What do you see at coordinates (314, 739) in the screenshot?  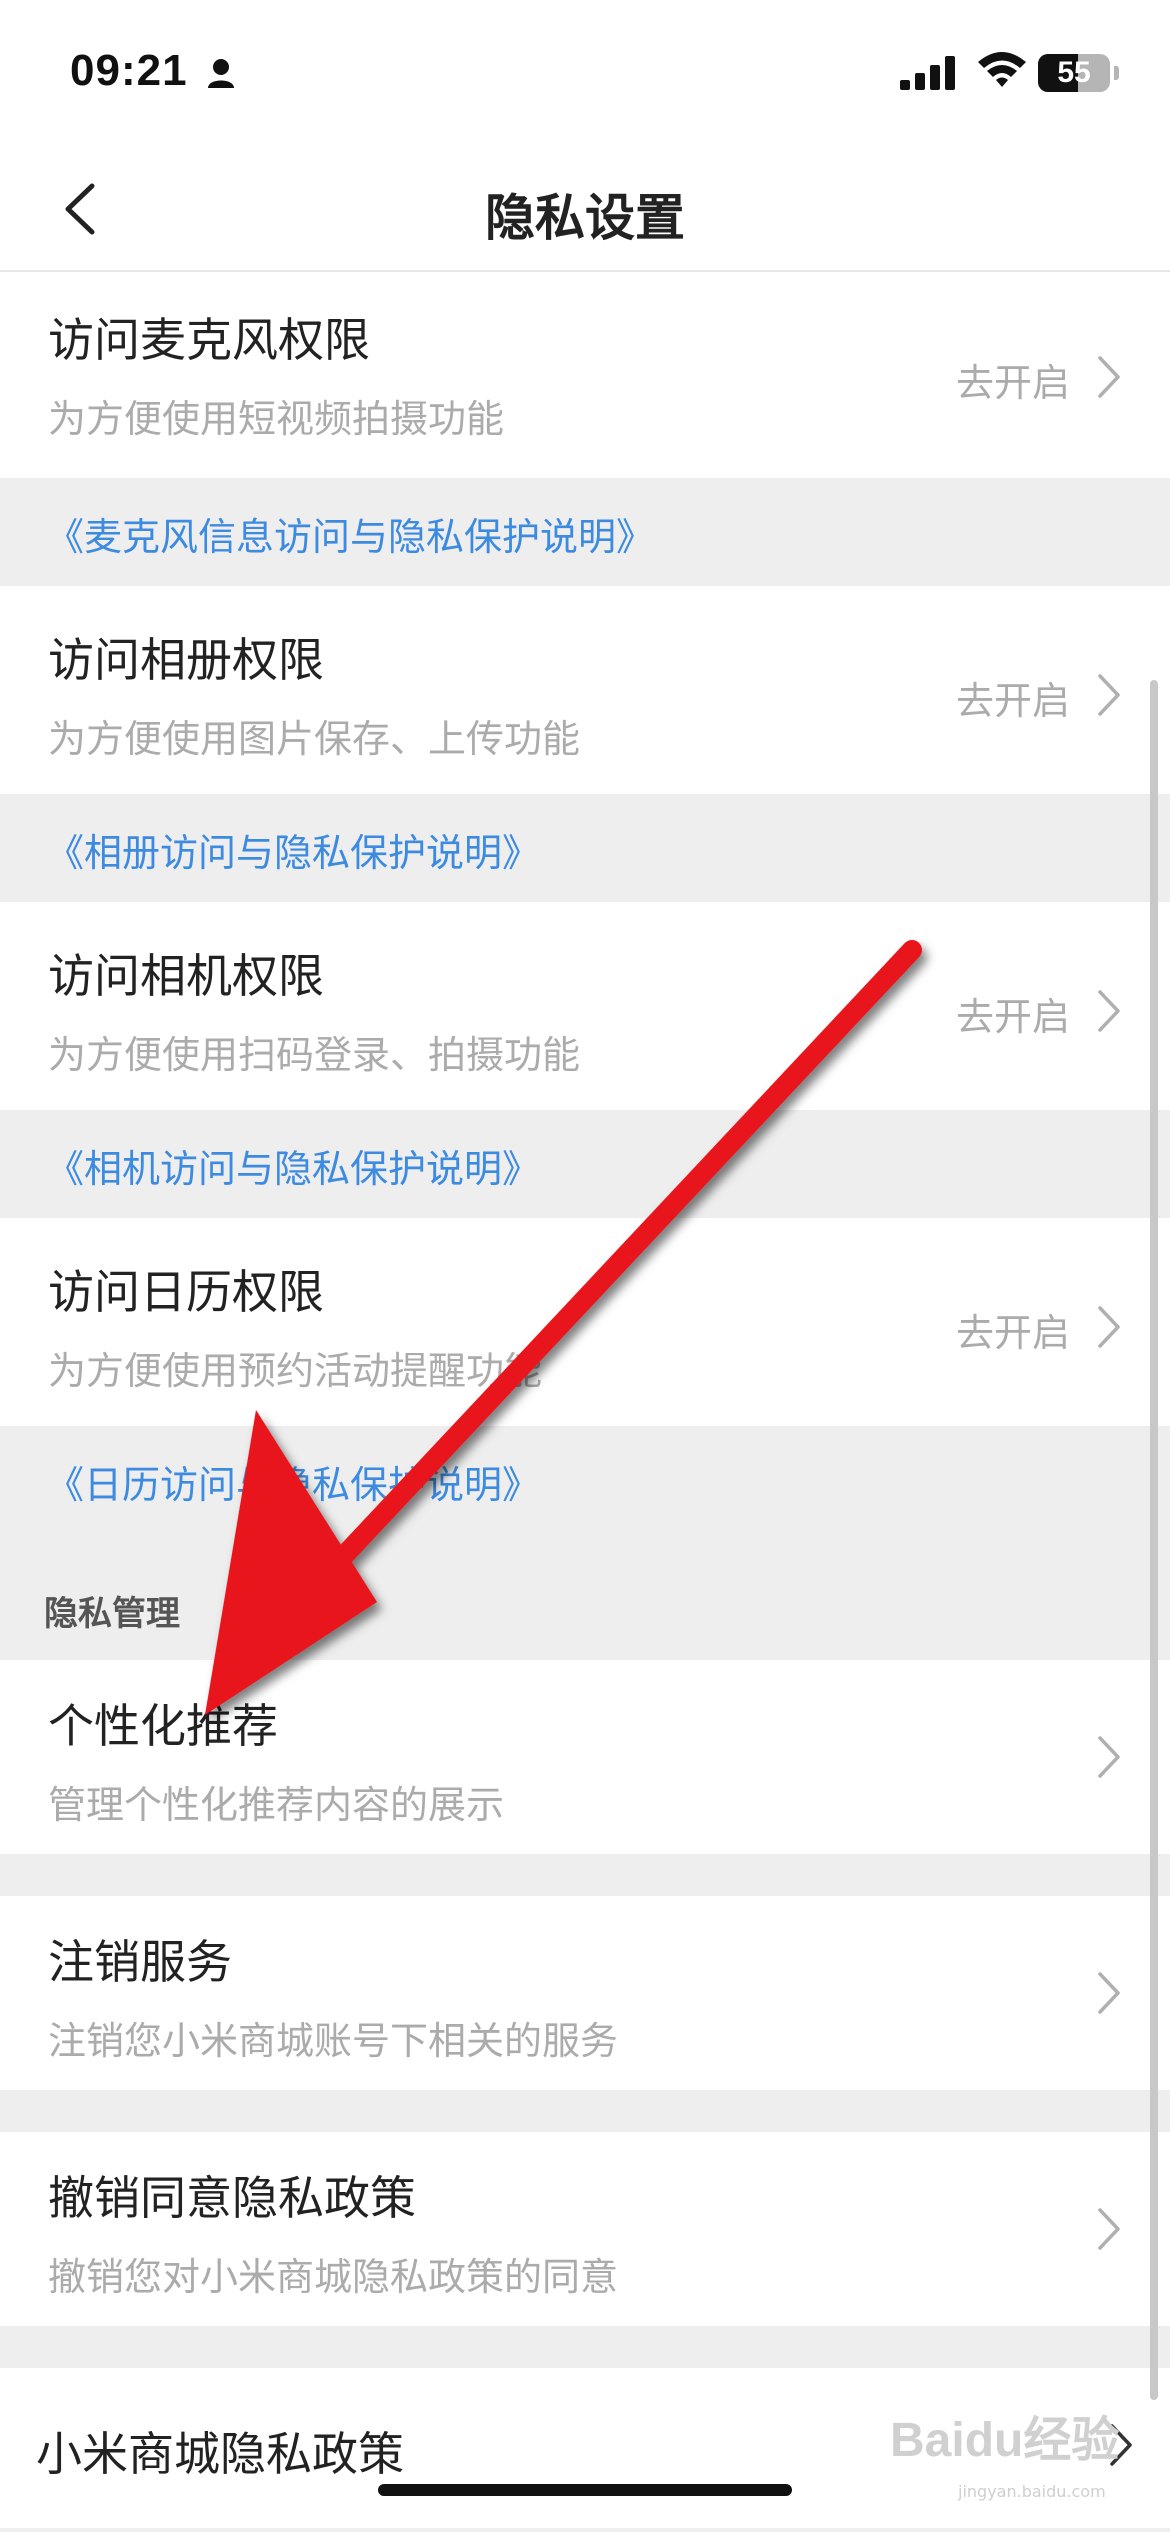 I see `row-subtitle: 为方便使用图片保存、上传功能` at bounding box center [314, 739].